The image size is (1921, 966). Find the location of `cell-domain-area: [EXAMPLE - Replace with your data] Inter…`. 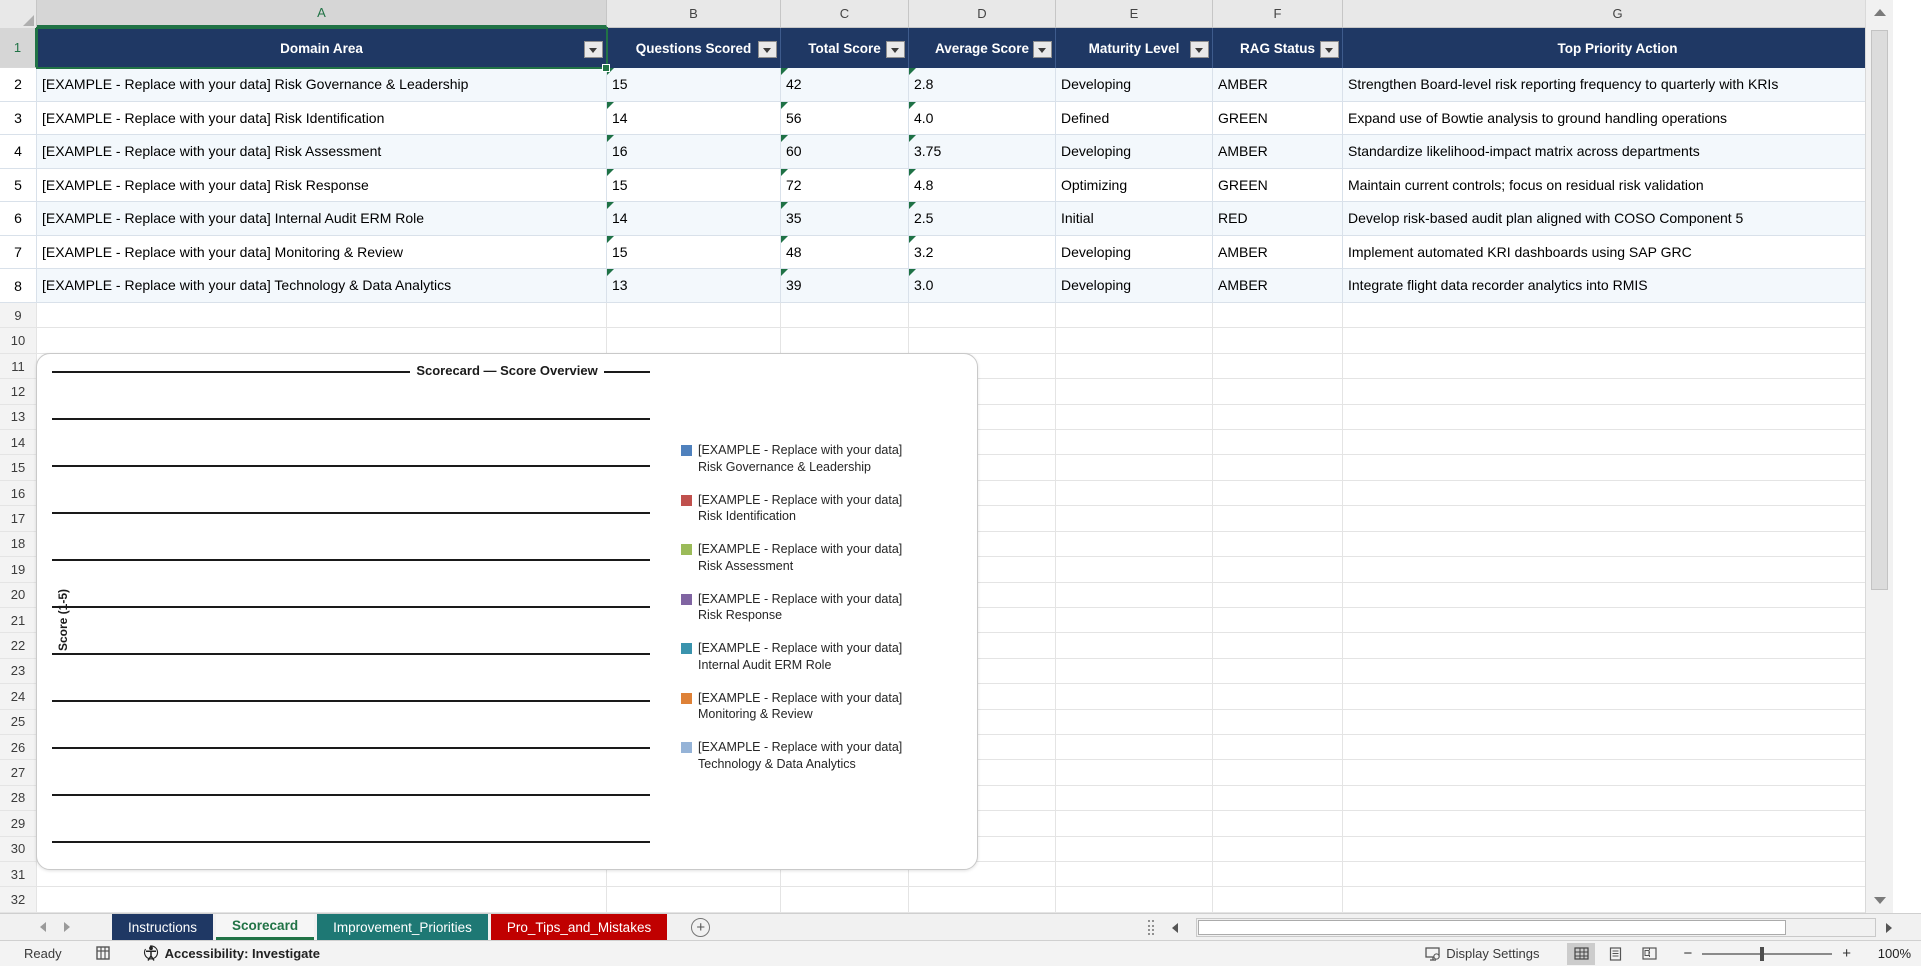

cell-domain-area: [EXAMPLE - Replace with your data] Inter… is located at coordinates (322, 219).